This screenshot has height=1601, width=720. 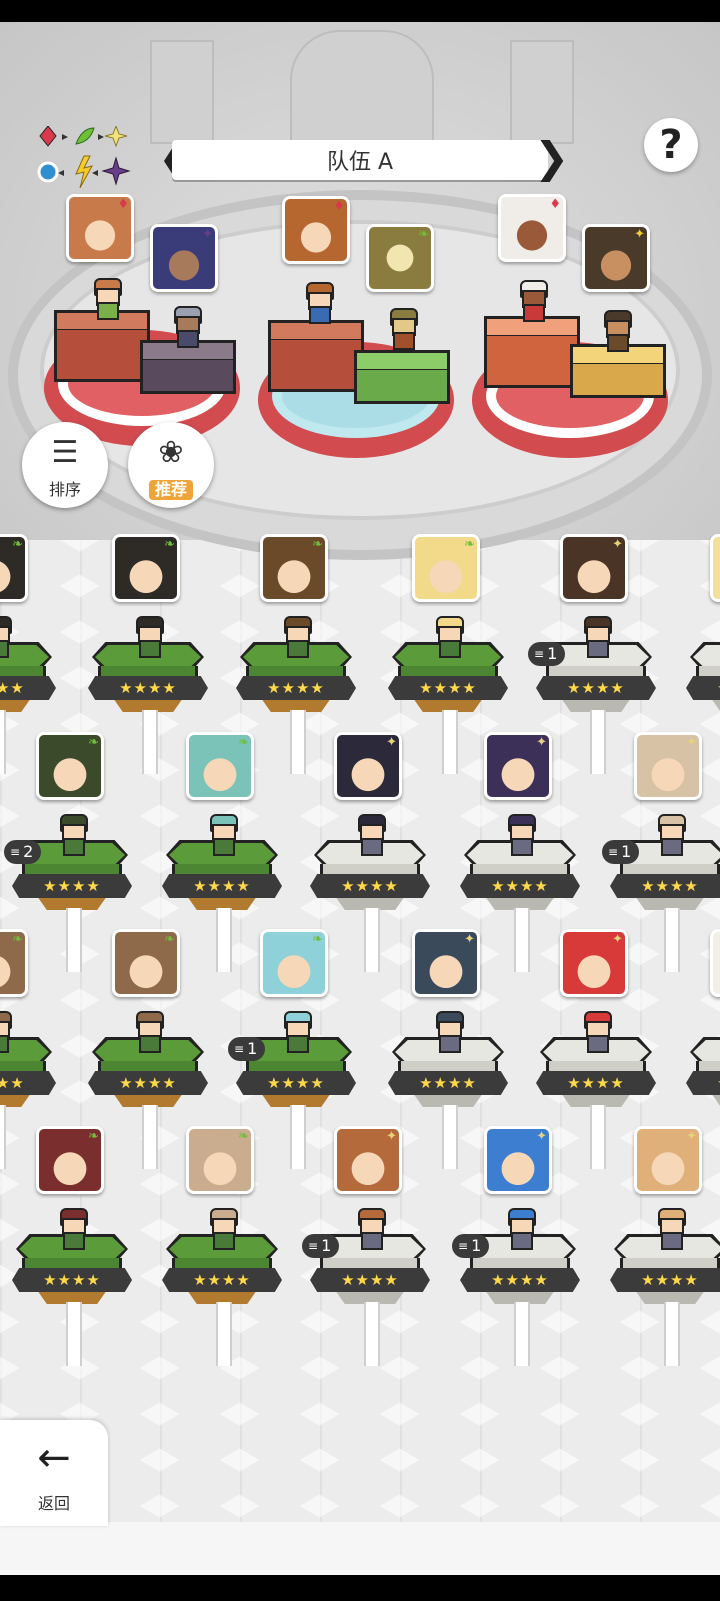 What do you see at coordinates (360, 1548) in the screenshot?
I see `bottom-strip` at bounding box center [360, 1548].